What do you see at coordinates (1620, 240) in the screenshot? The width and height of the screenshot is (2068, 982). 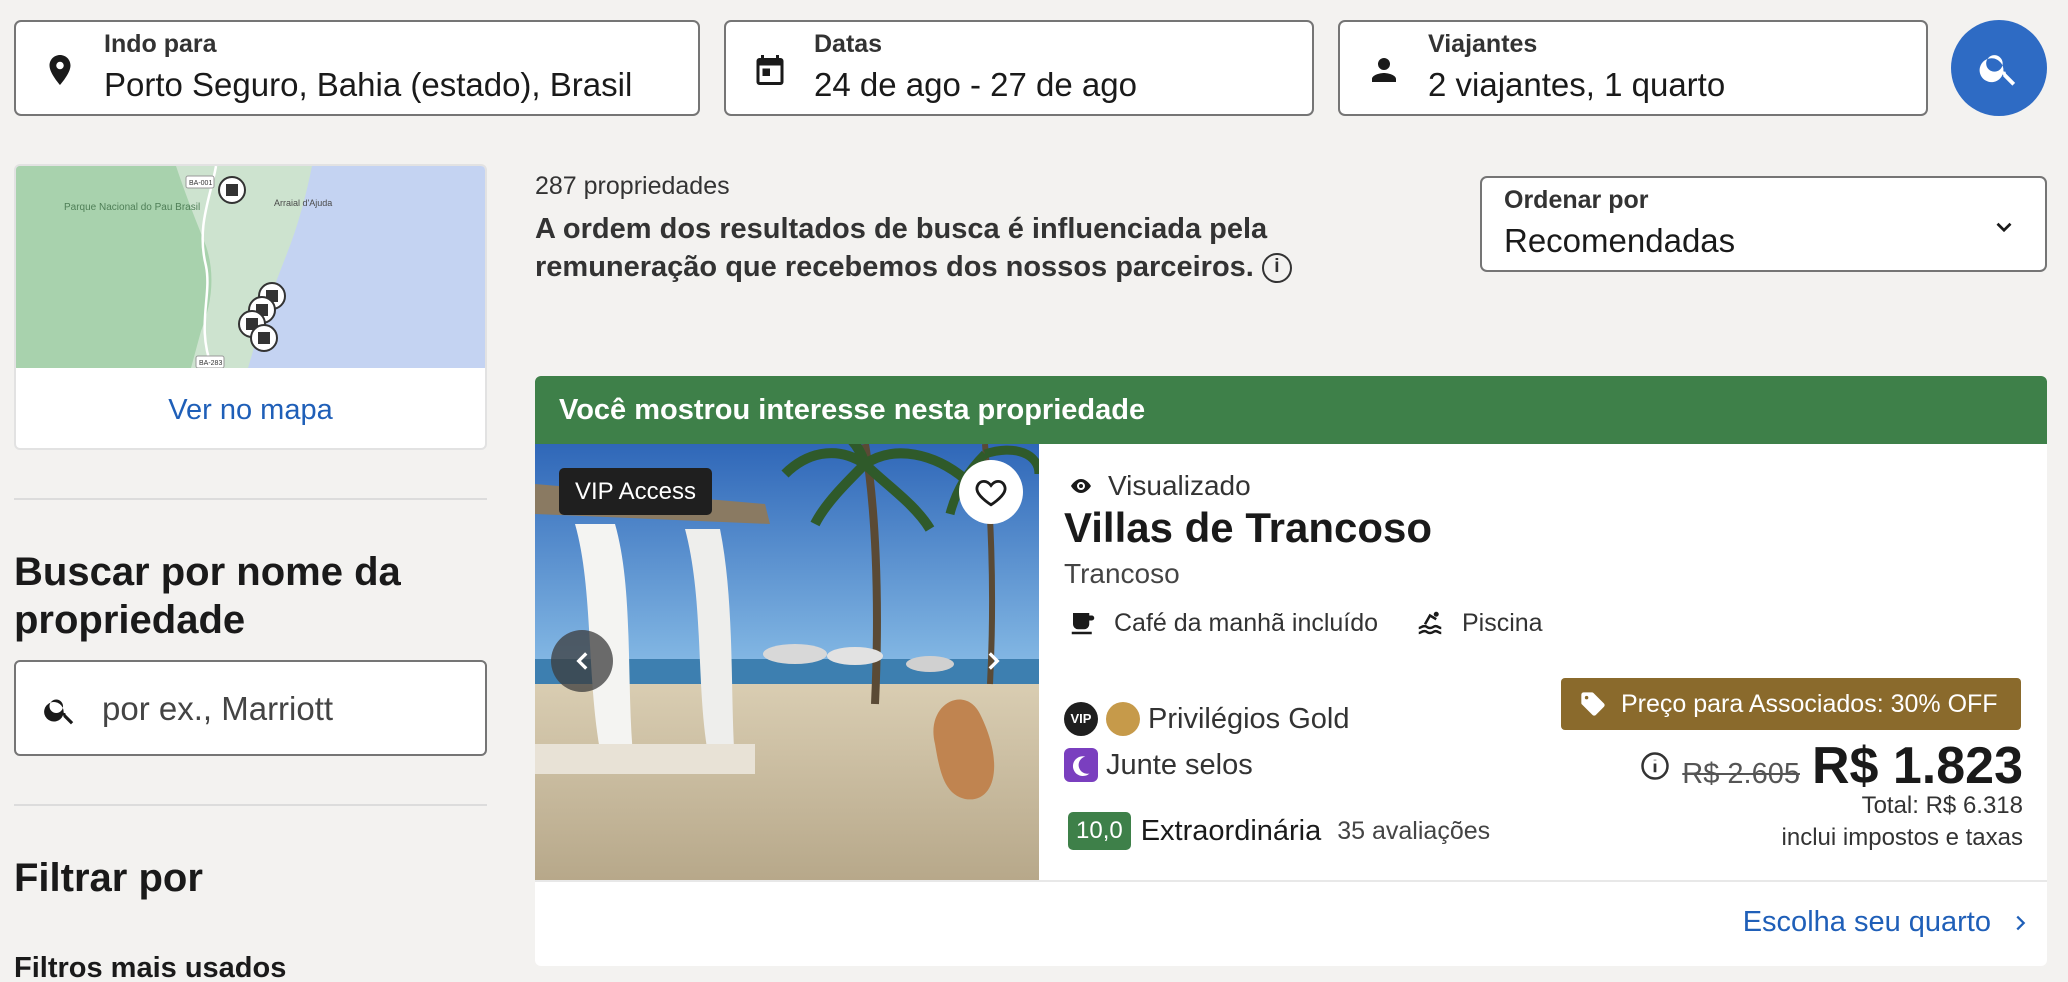 I see `sort-value: Recomendadas` at bounding box center [1620, 240].